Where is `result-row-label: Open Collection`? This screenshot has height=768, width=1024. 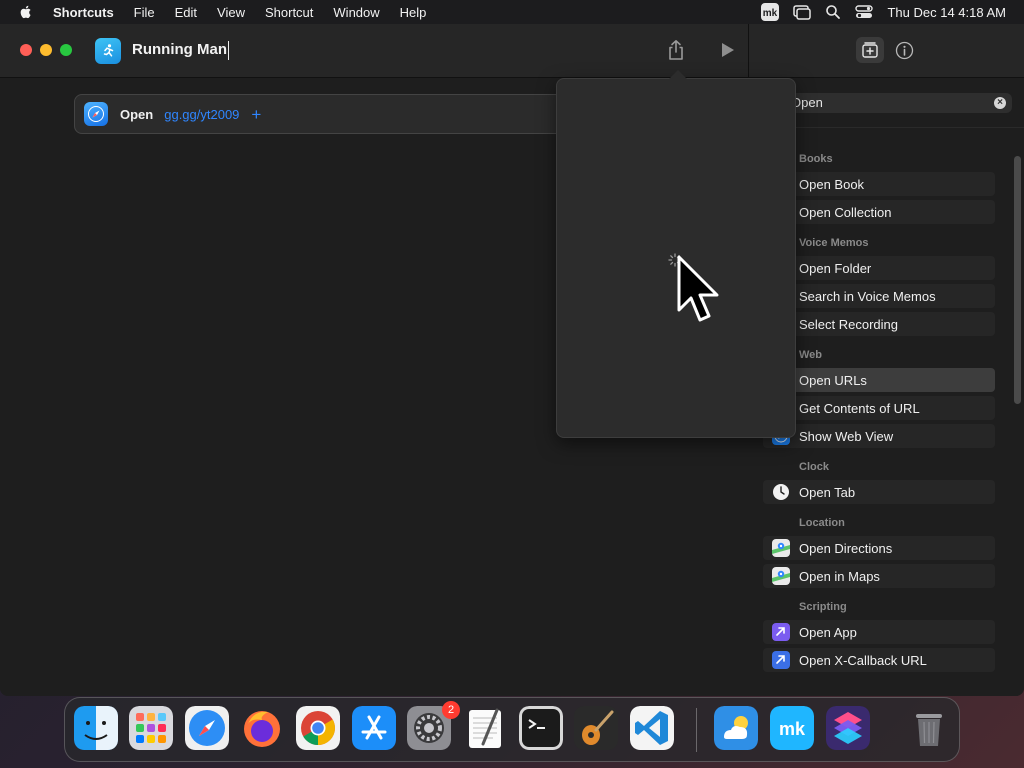
result-row-label: Open Collection is located at coordinates (845, 212).